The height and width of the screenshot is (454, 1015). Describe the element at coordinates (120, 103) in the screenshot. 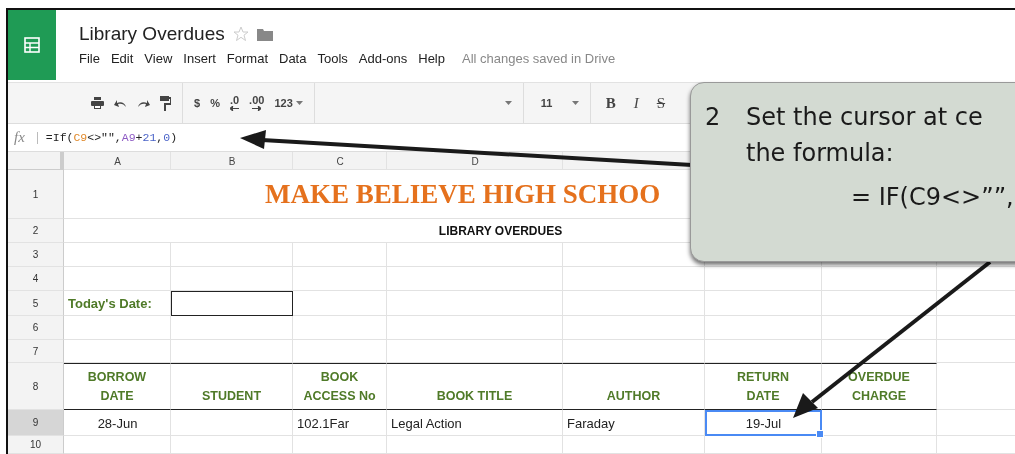

I see `undo-icon` at that location.